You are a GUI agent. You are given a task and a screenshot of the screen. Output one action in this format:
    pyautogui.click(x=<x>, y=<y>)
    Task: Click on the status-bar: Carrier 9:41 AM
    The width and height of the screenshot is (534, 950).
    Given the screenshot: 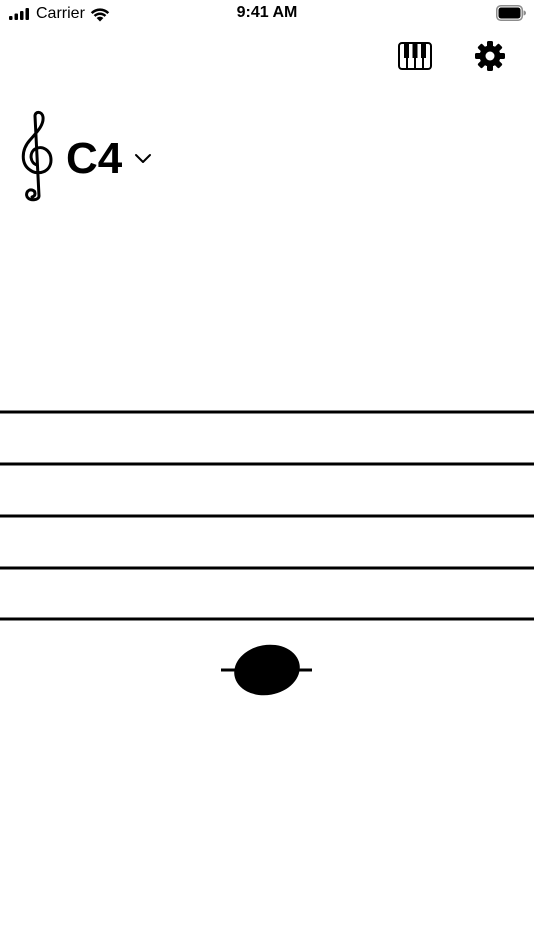 What is the action you would take?
    pyautogui.click(x=267, y=14)
    